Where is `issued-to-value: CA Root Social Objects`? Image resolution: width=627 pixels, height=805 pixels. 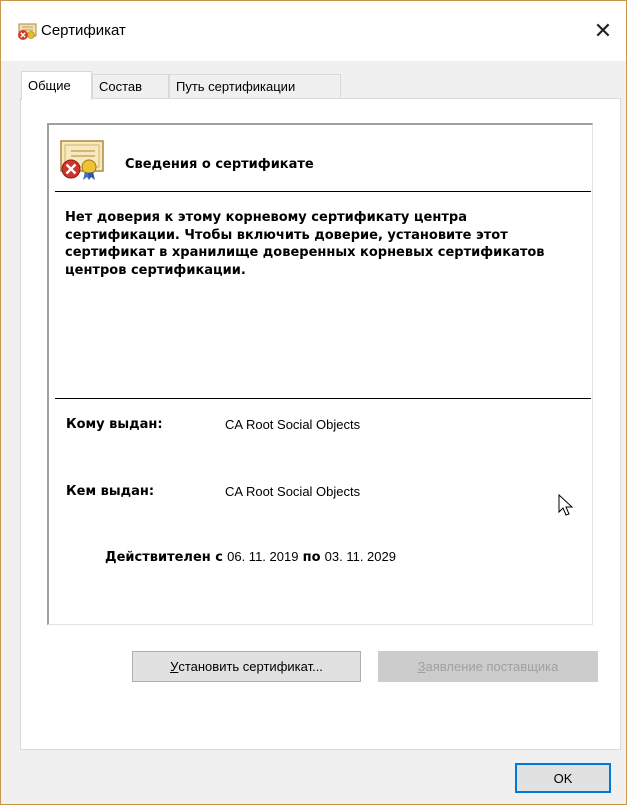 issued-to-value: CA Root Social Objects is located at coordinates (293, 424).